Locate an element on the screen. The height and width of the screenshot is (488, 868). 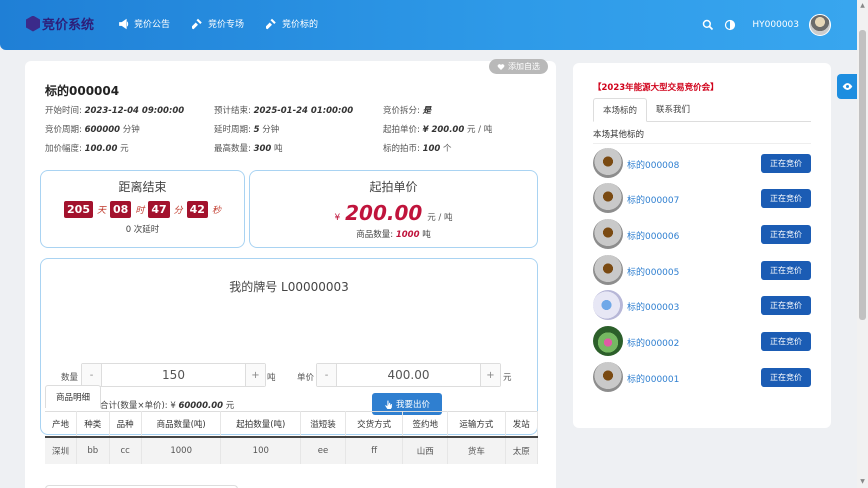
avatar is located at coordinates (820, 25).